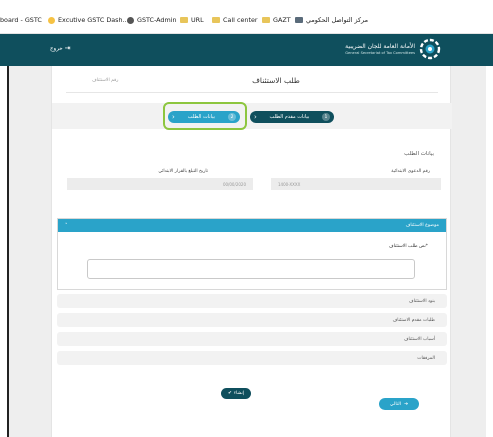 This screenshot has height=437, width=493. I want to click on case-number-field: 1400-XXXX, so click(356, 184).